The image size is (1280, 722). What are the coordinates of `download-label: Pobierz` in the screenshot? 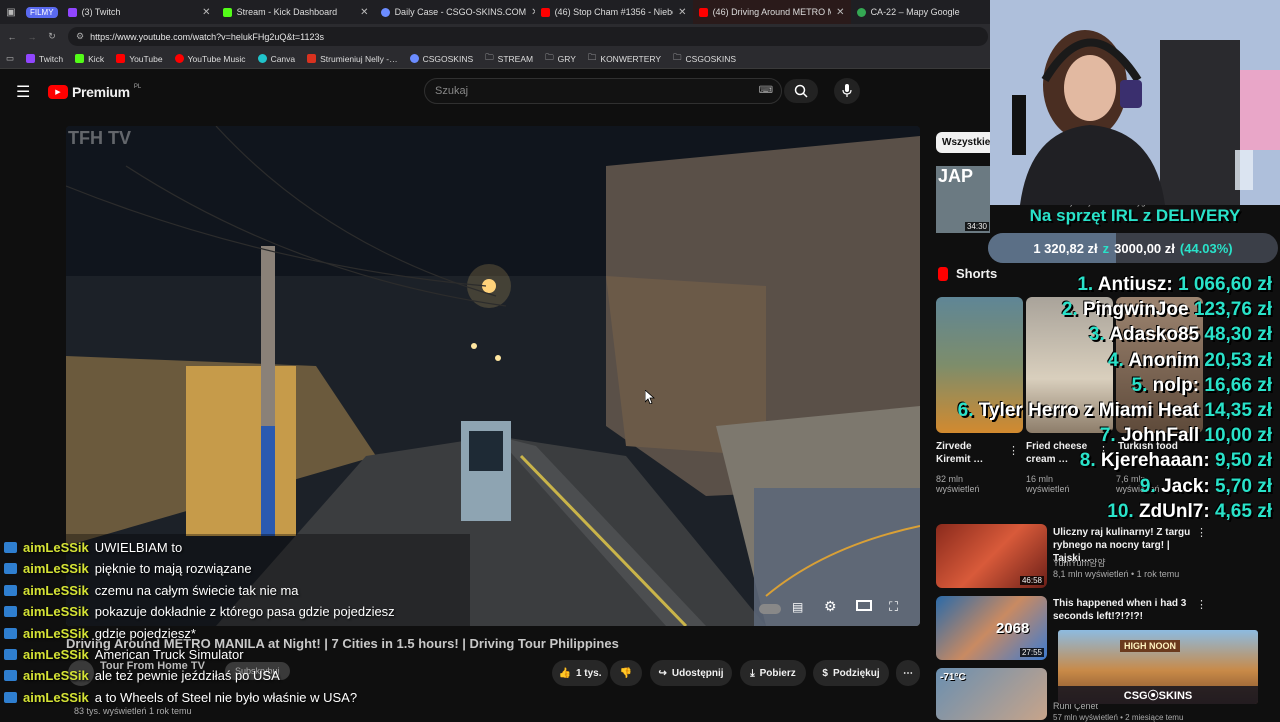 It's located at (777, 673).